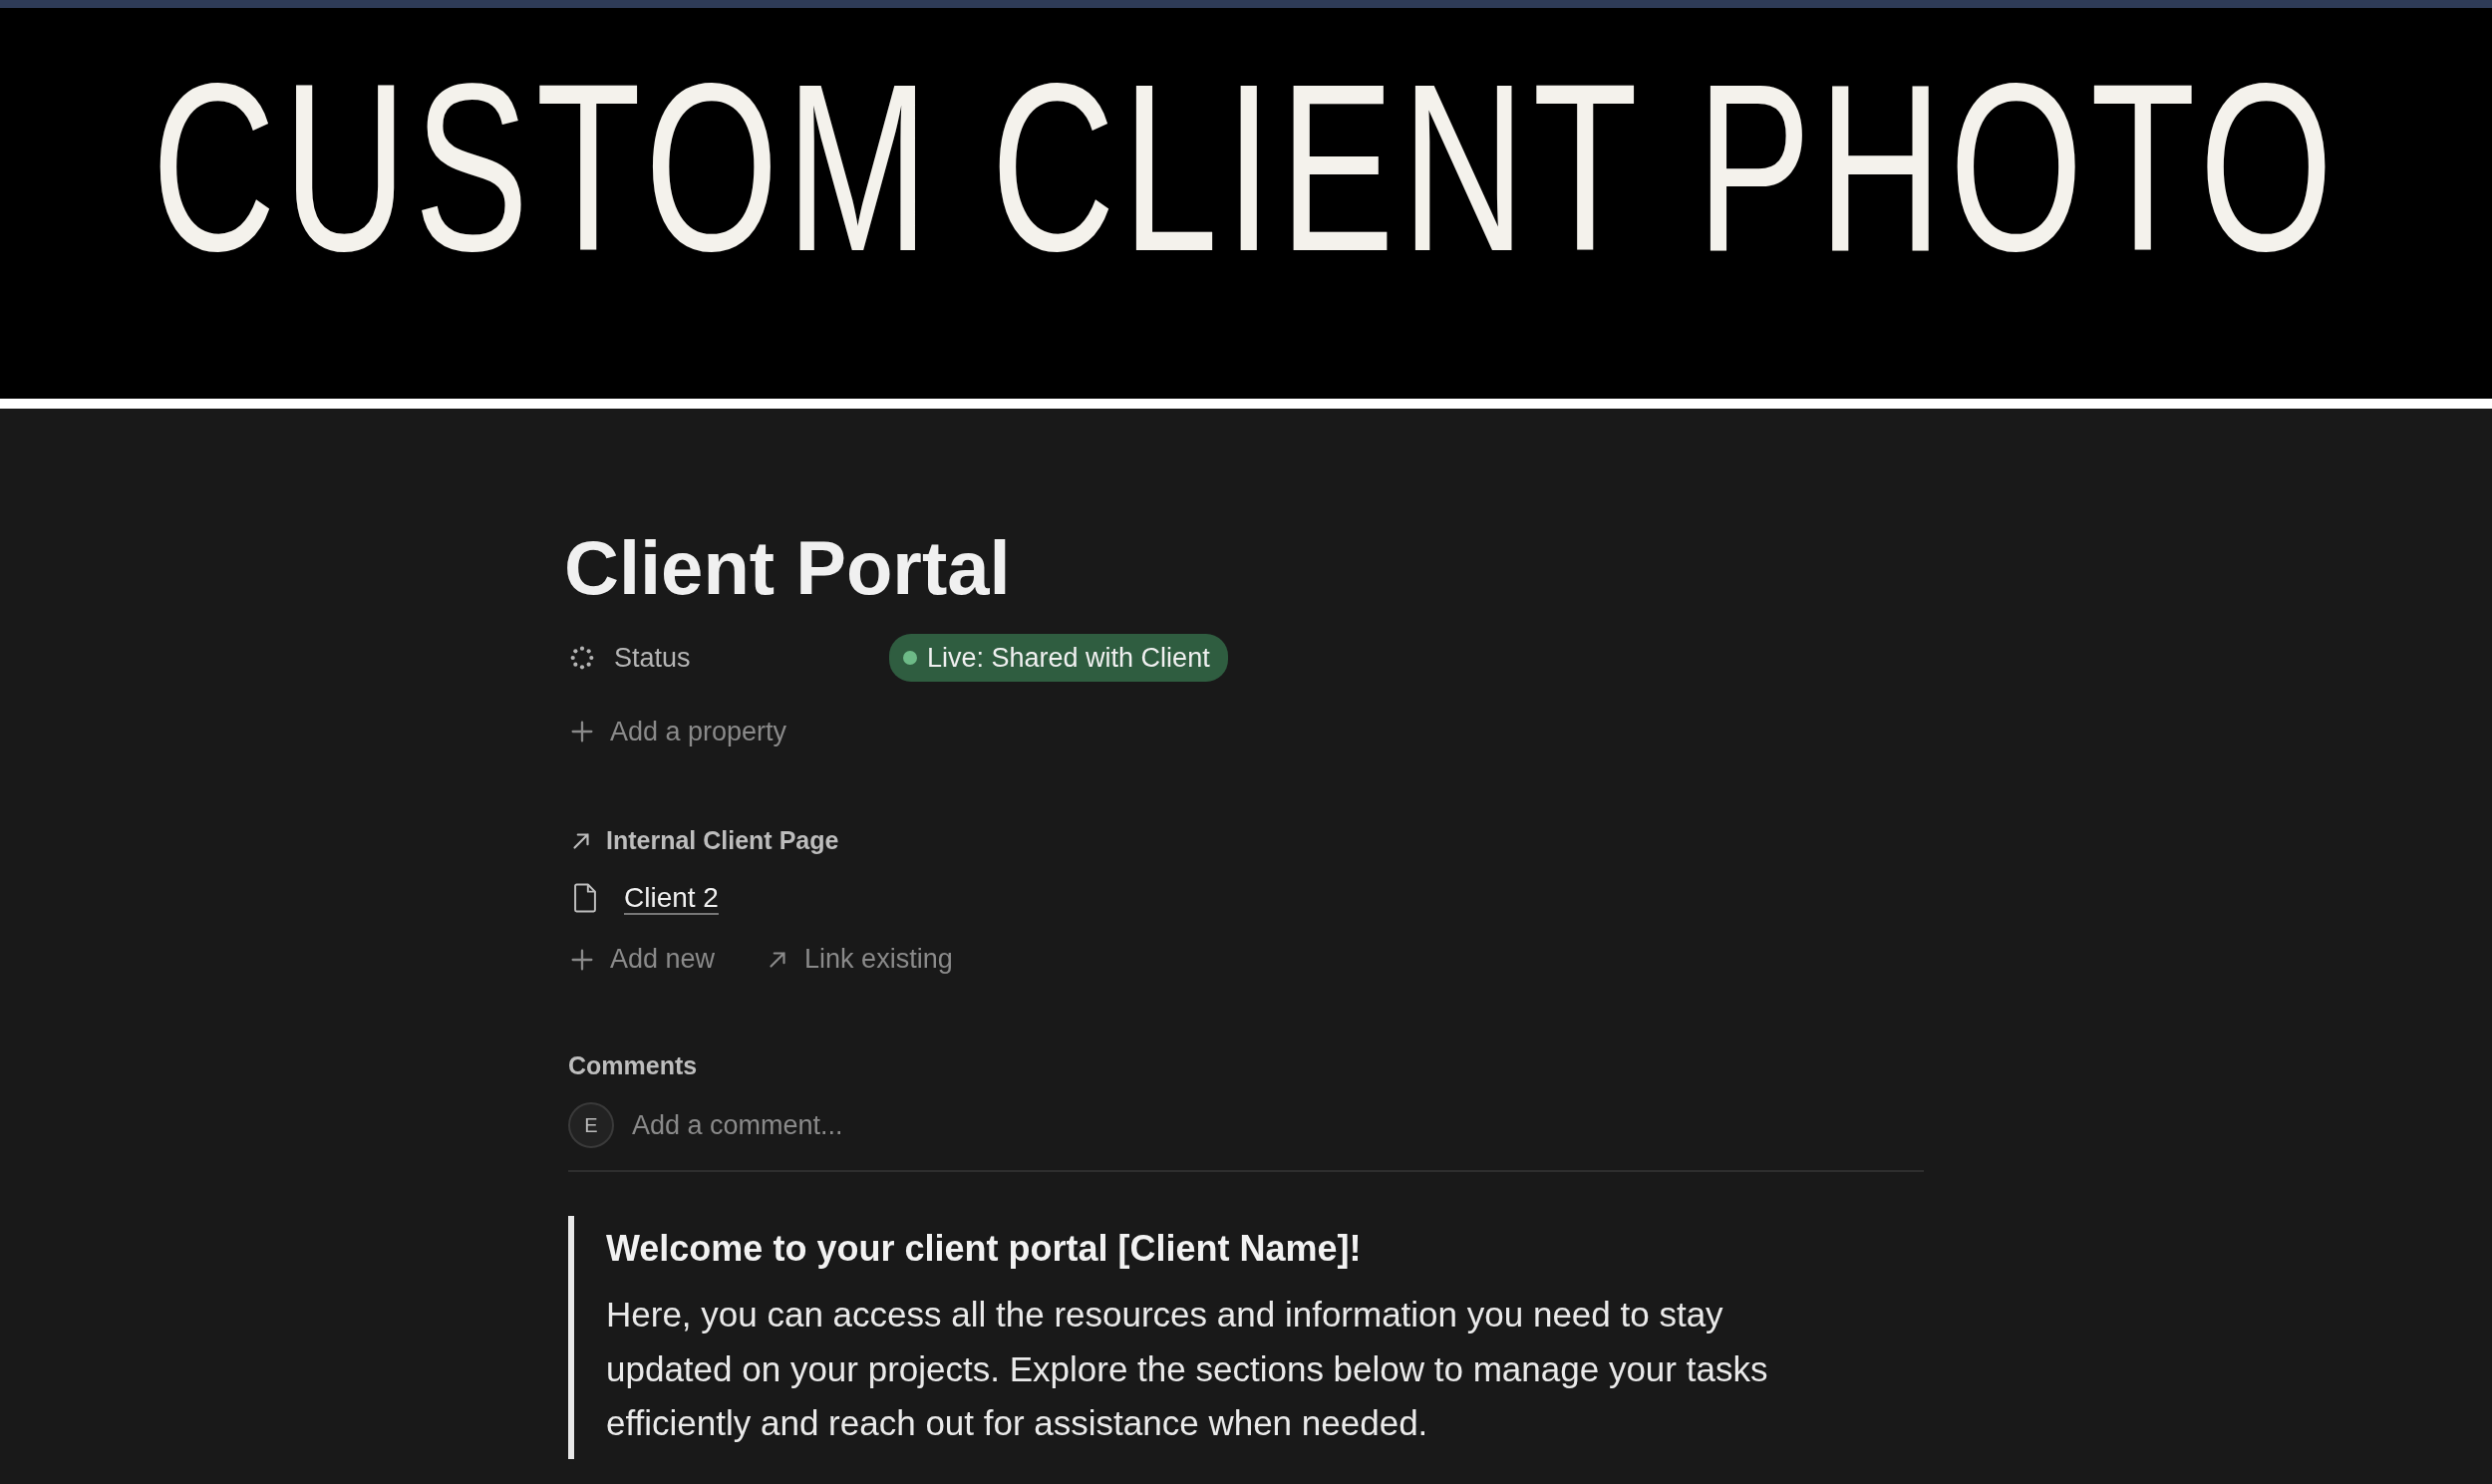 The width and height of the screenshot is (2492, 1484). Describe the element at coordinates (591, 1125) in the screenshot. I see `avatar: E` at that location.